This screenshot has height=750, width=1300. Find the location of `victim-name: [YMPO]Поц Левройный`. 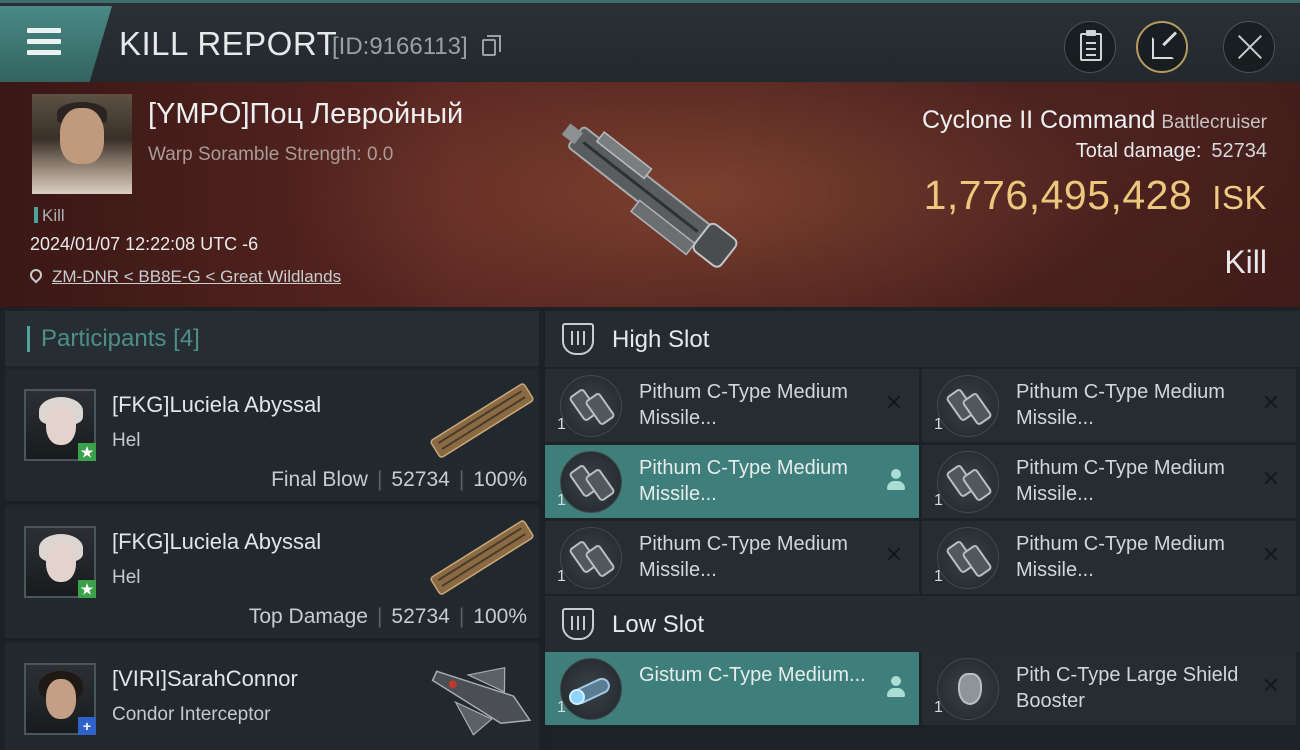

victim-name: [YMPO]Поц Левройный is located at coordinates (305, 114).